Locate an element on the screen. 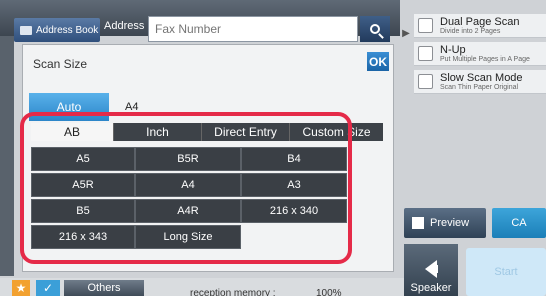 This screenshot has height=296, width=546. preview-icon is located at coordinates (418, 223).